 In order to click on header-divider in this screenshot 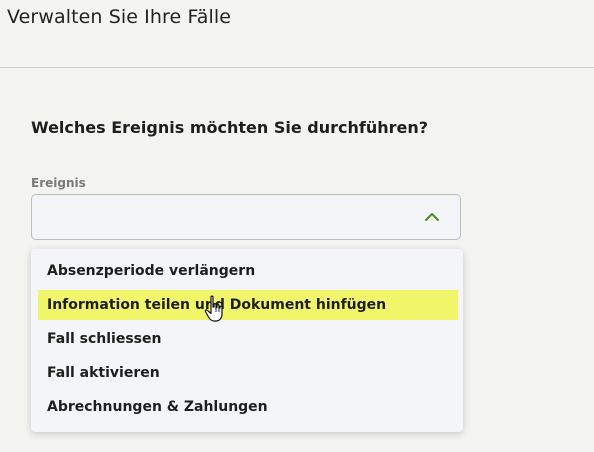, I will do `click(297, 67)`.